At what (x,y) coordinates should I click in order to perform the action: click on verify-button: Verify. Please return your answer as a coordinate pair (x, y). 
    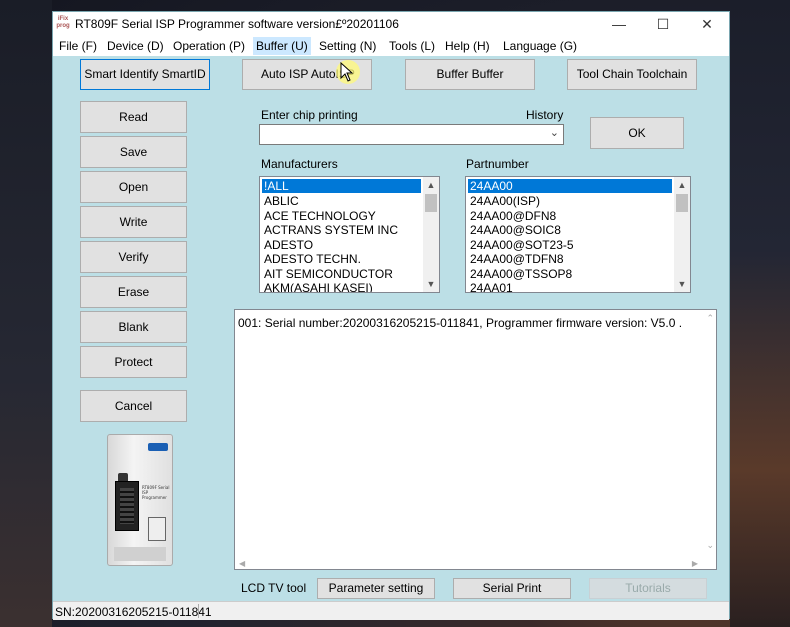
    Looking at the image, I should click on (133, 257).